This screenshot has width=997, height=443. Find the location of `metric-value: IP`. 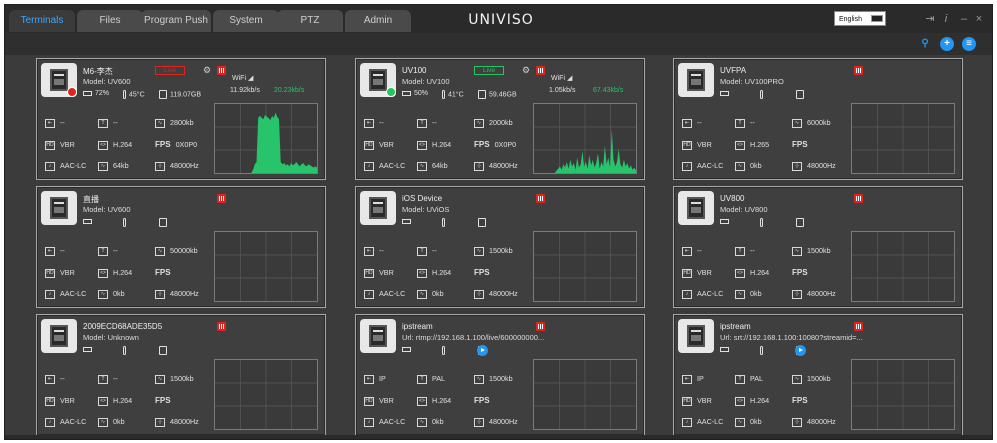

metric-value: IP is located at coordinates (700, 378).